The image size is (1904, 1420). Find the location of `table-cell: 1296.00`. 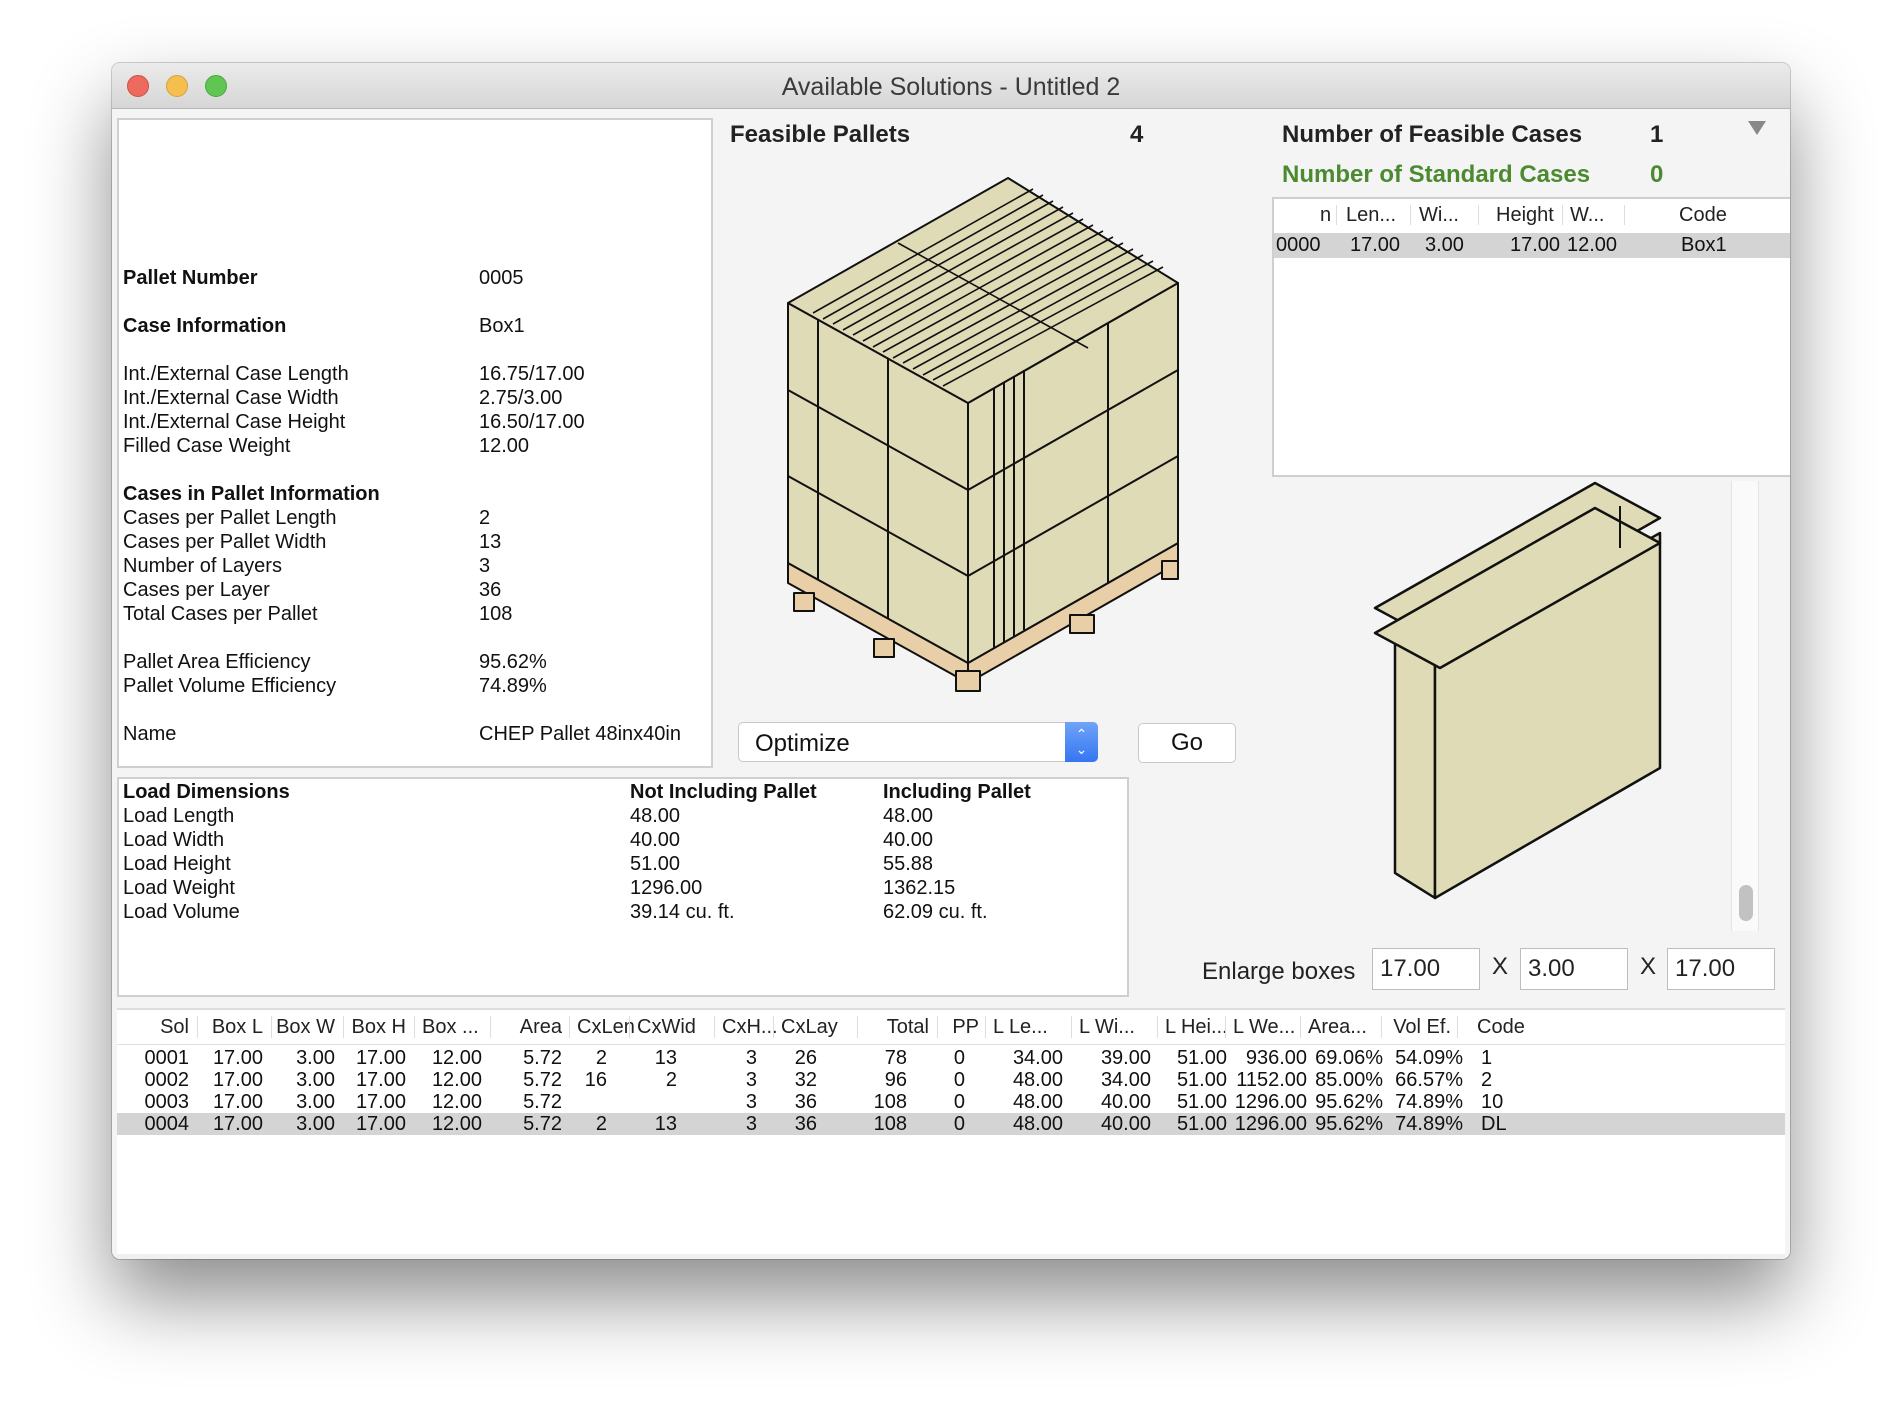

table-cell: 1296.00 is located at coordinates (1270, 1102).